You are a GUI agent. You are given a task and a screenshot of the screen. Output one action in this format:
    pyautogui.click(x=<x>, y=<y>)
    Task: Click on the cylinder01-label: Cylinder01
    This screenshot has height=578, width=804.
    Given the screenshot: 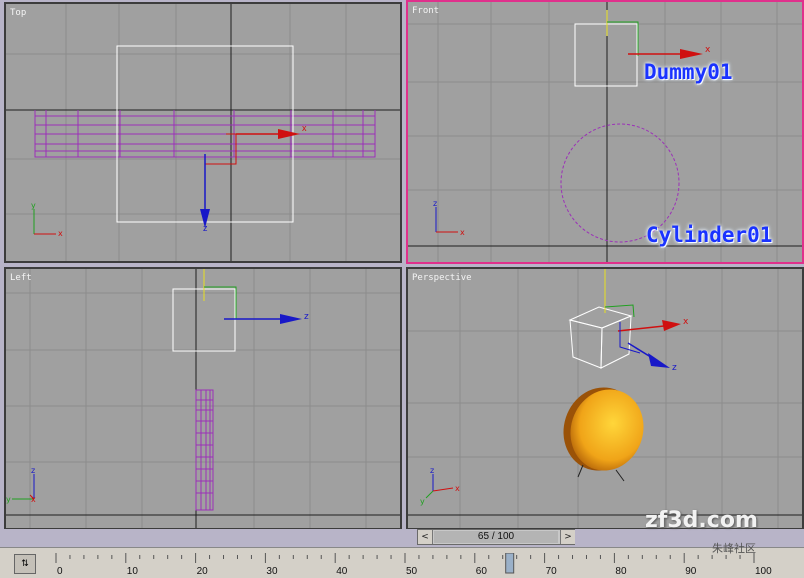 What is the action you would take?
    pyautogui.click(x=709, y=235)
    